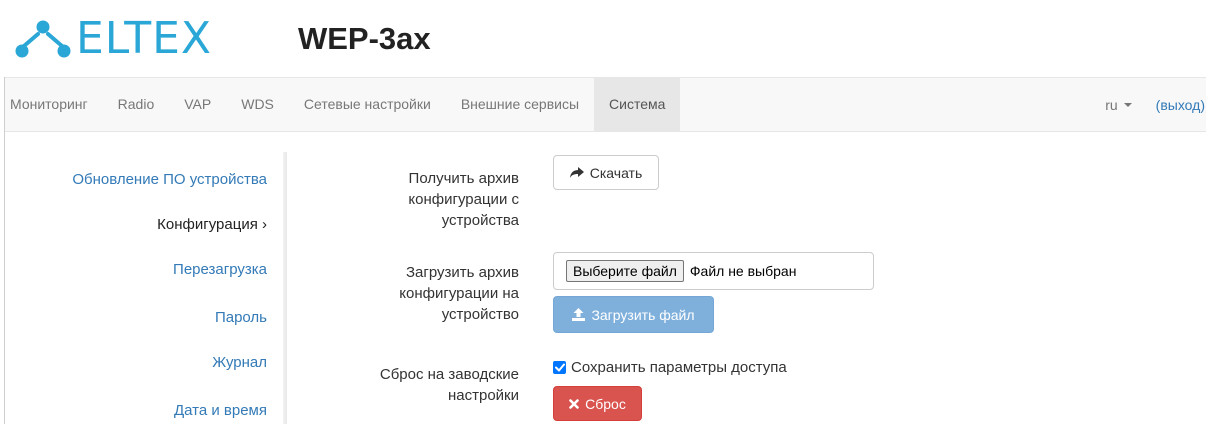 Image resolution: width=1206 pixels, height=424 pixels. Describe the element at coordinates (1127, 104) in the screenshot. I see `caret-down-icon` at that location.